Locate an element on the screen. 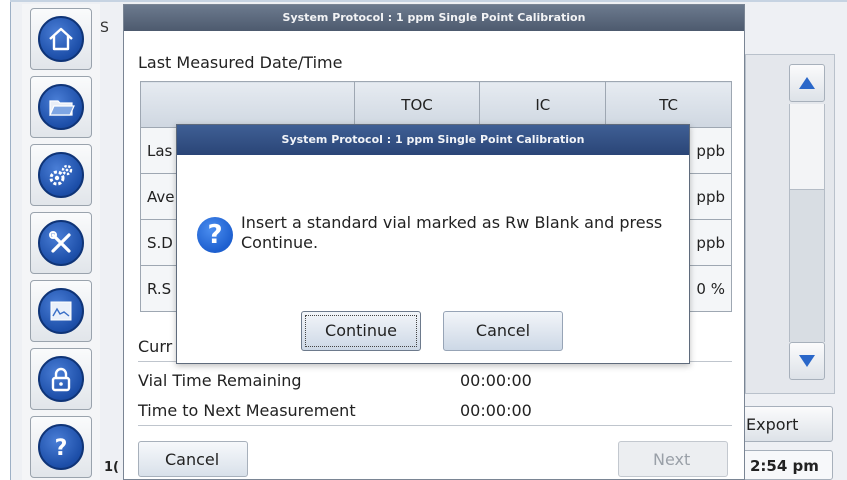 The width and height of the screenshot is (847, 480). lock-icon is located at coordinates (61, 379).